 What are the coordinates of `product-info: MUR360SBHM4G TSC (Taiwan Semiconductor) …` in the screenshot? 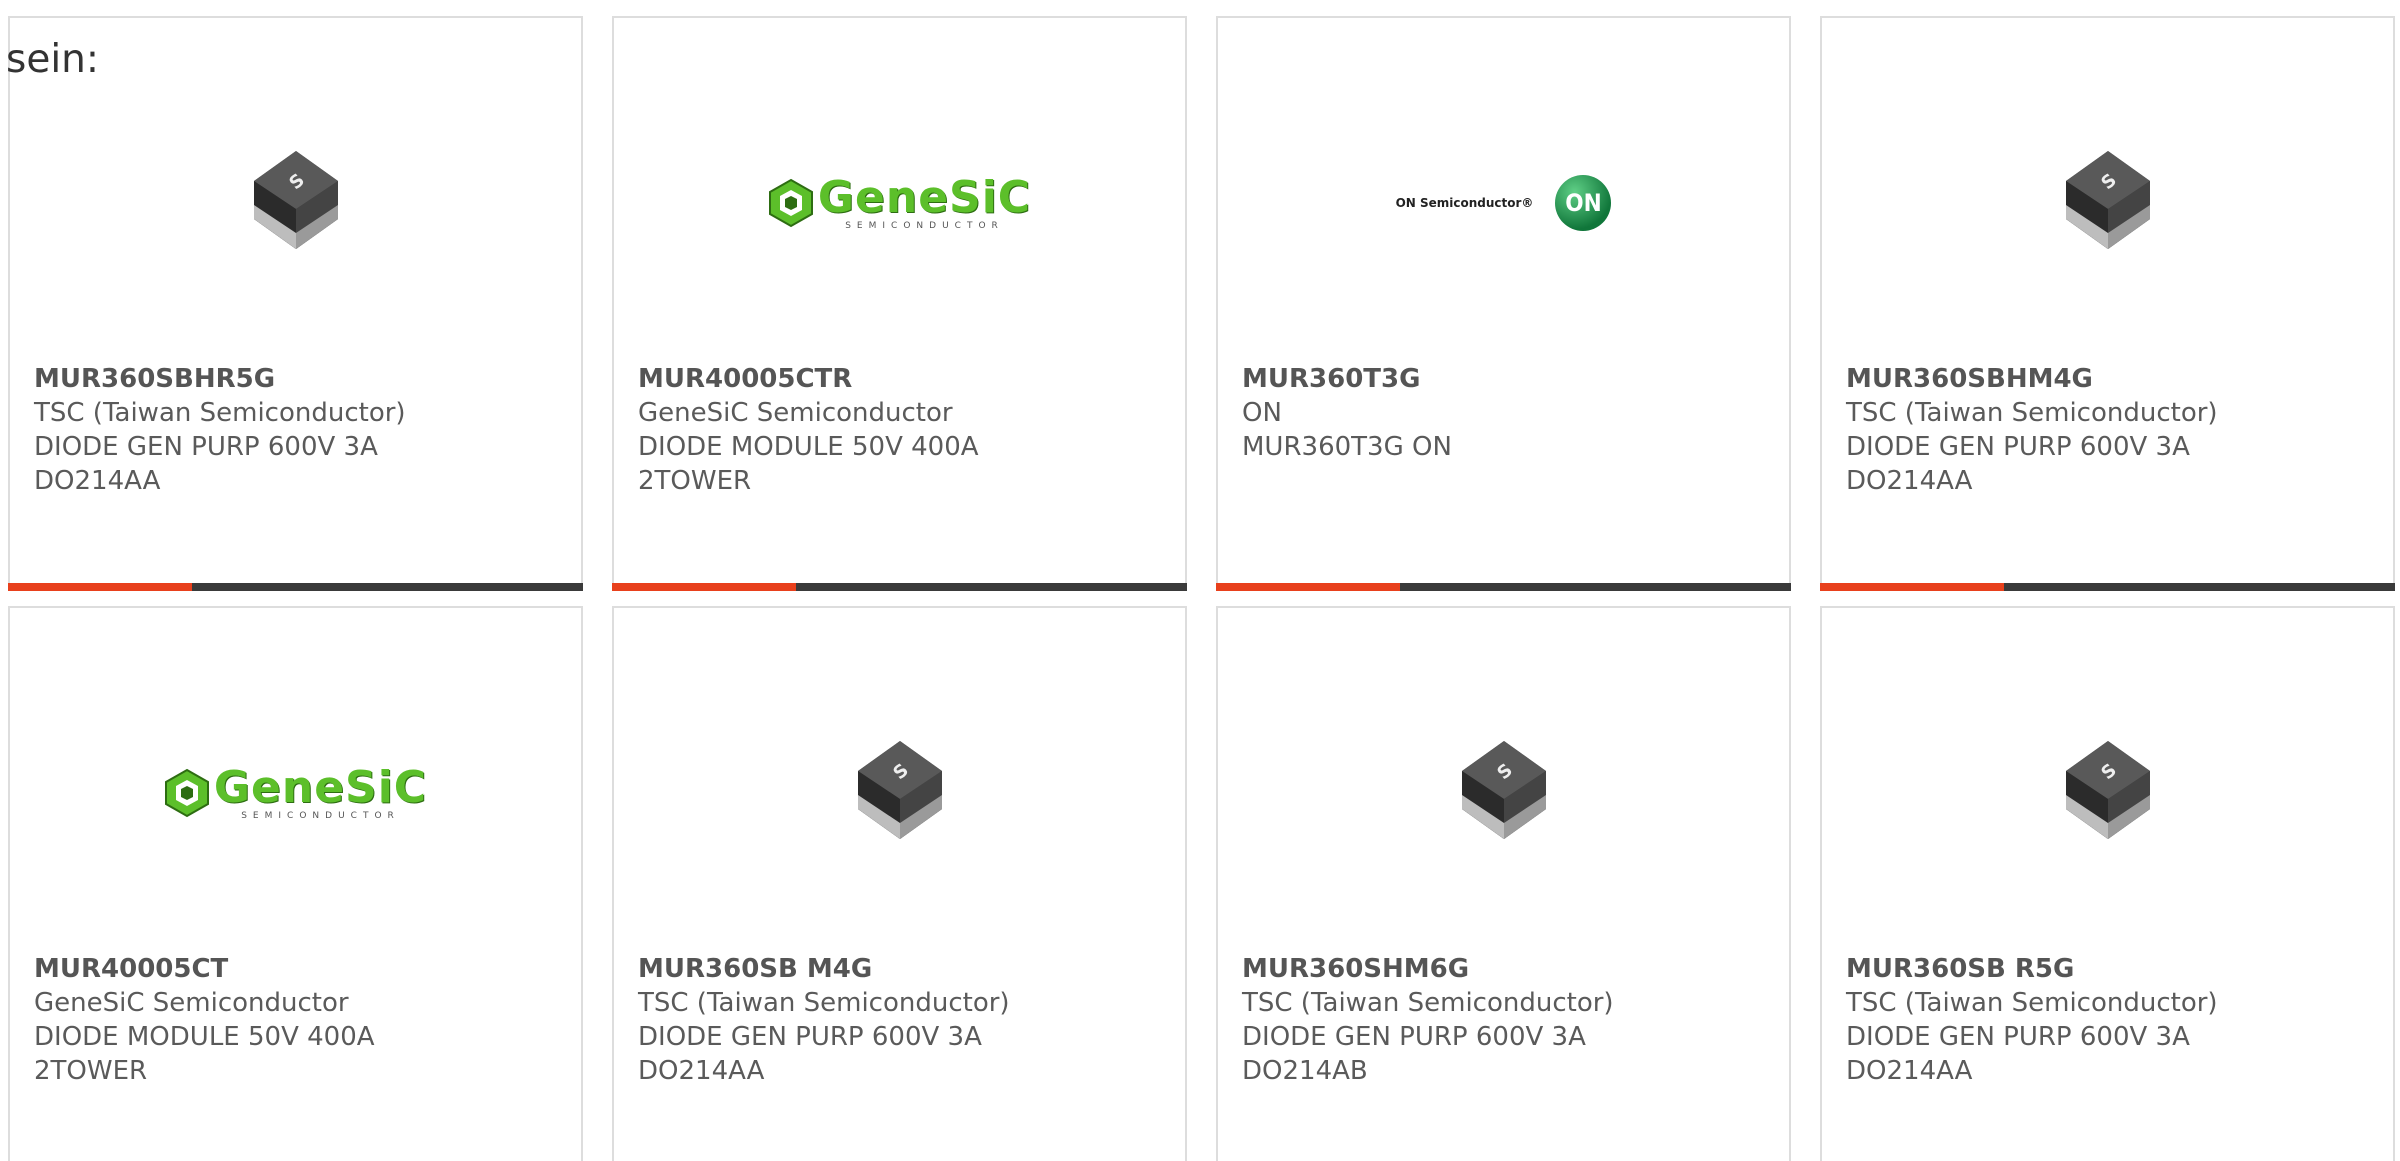 It's located at (2109, 430).